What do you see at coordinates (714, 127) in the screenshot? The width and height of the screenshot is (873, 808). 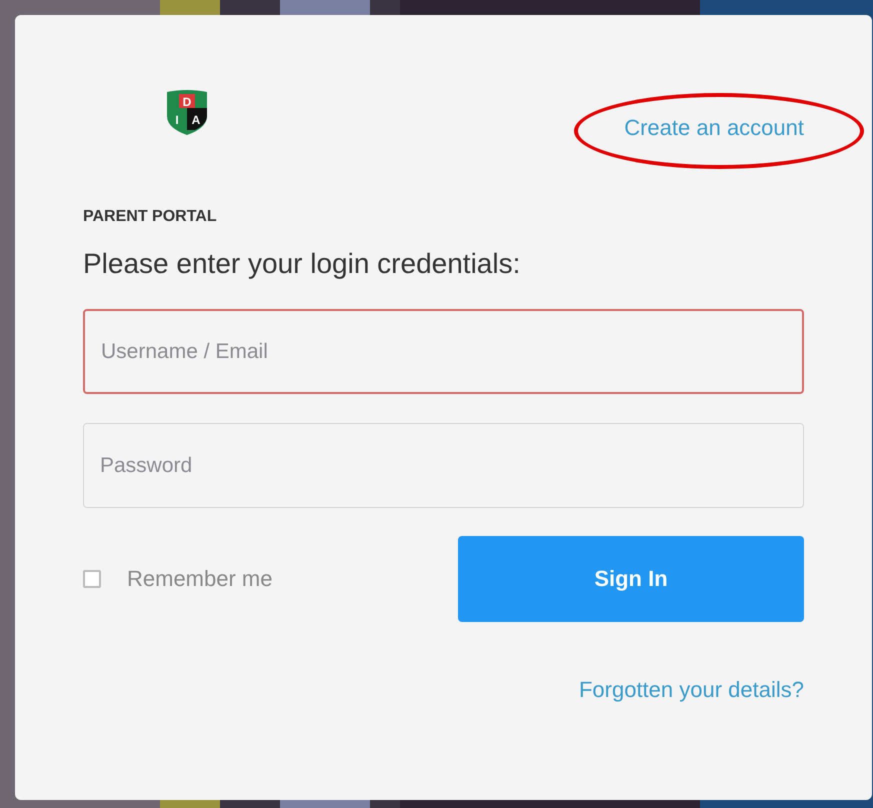 I see `create-account-link: Create an account` at bounding box center [714, 127].